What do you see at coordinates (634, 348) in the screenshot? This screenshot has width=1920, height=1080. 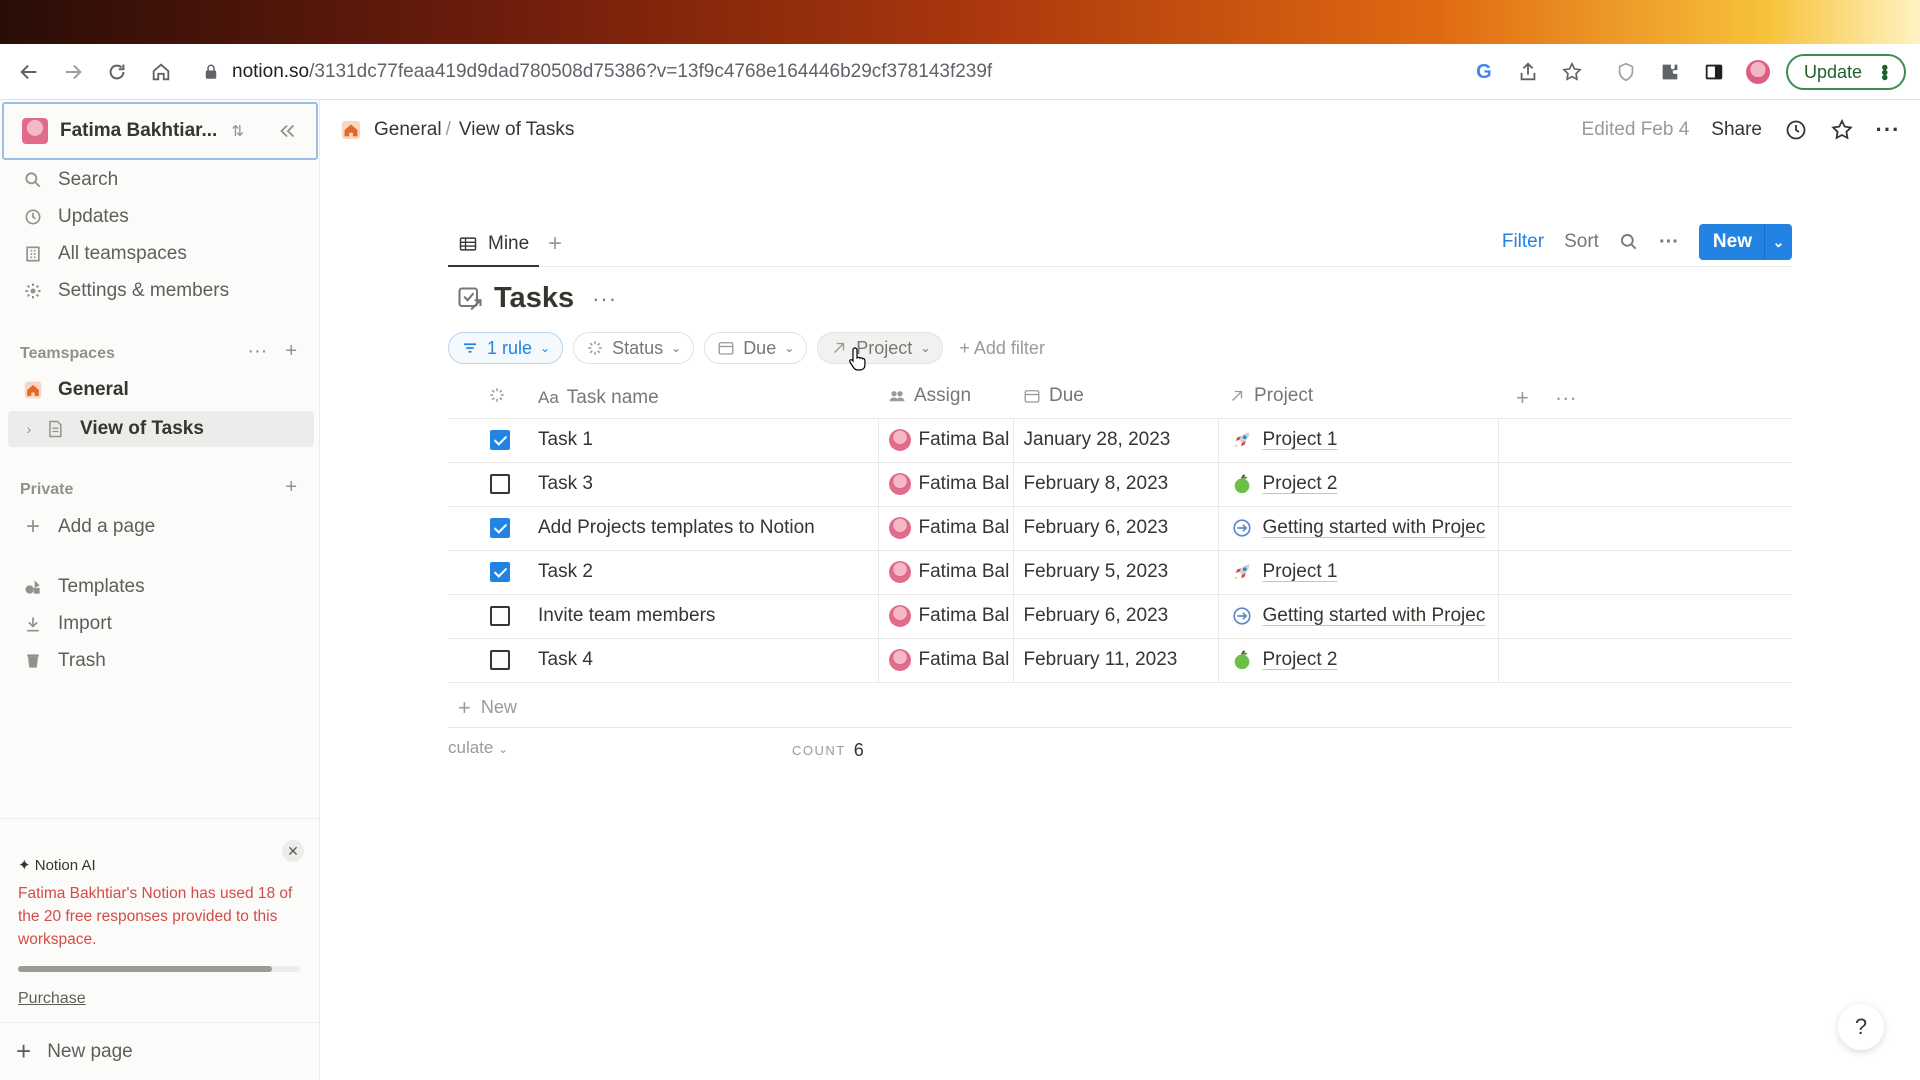 I see `status-filter-chip: Status ⌄` at bounding box center [634, 348].